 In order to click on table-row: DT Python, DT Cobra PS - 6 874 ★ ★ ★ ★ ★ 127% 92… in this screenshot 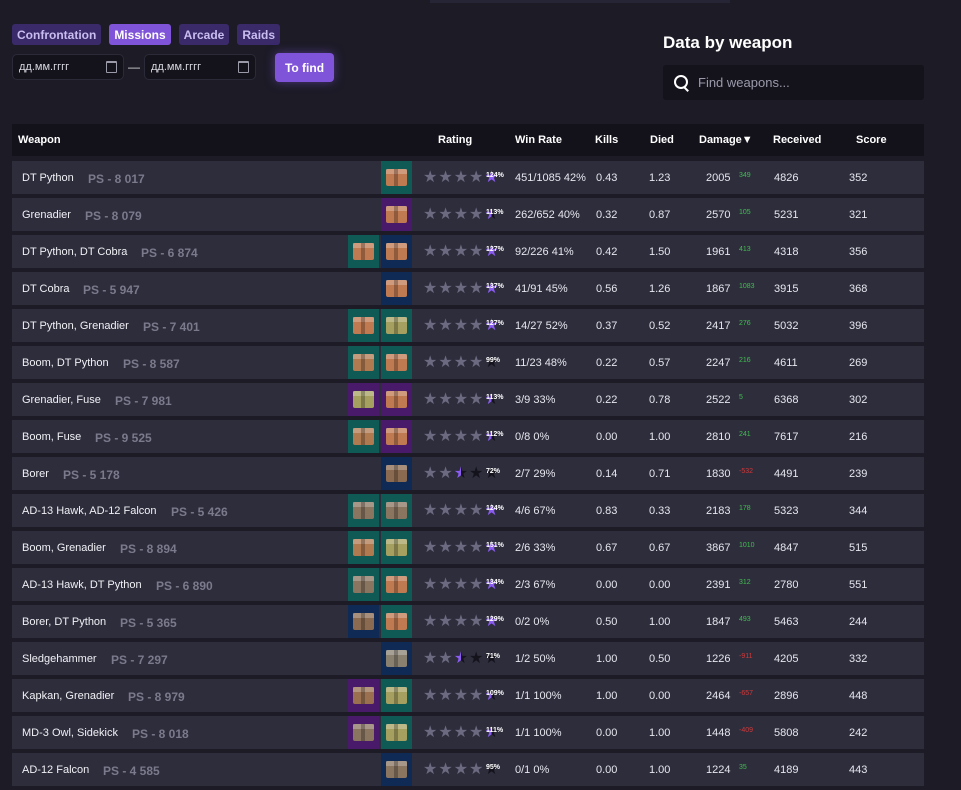, I will do `click(468, 251)`.